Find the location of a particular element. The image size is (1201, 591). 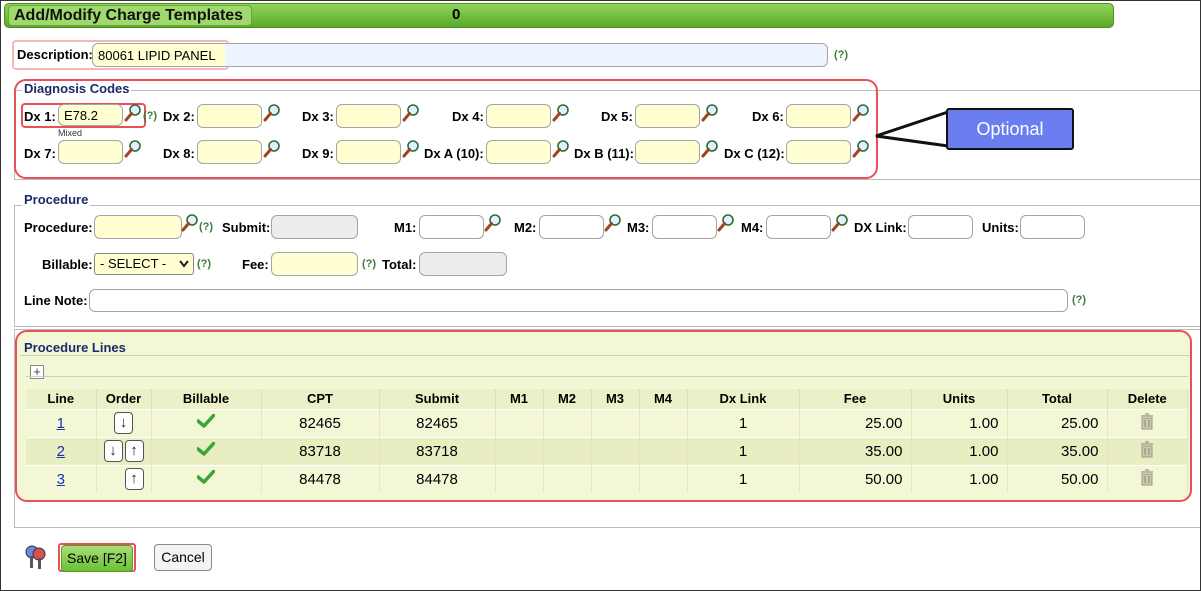

dx6-input is located at coordinates (818, 116).